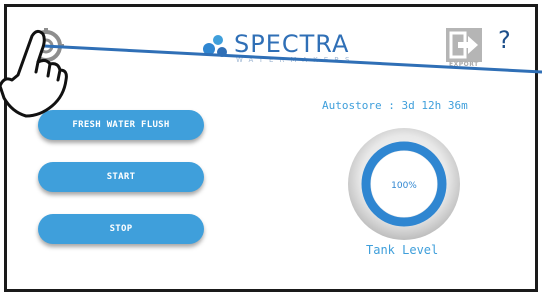  Describe the element at coordinates (292, 44) in the screenshot. I see `brand-name: SPECTRA` at that location.